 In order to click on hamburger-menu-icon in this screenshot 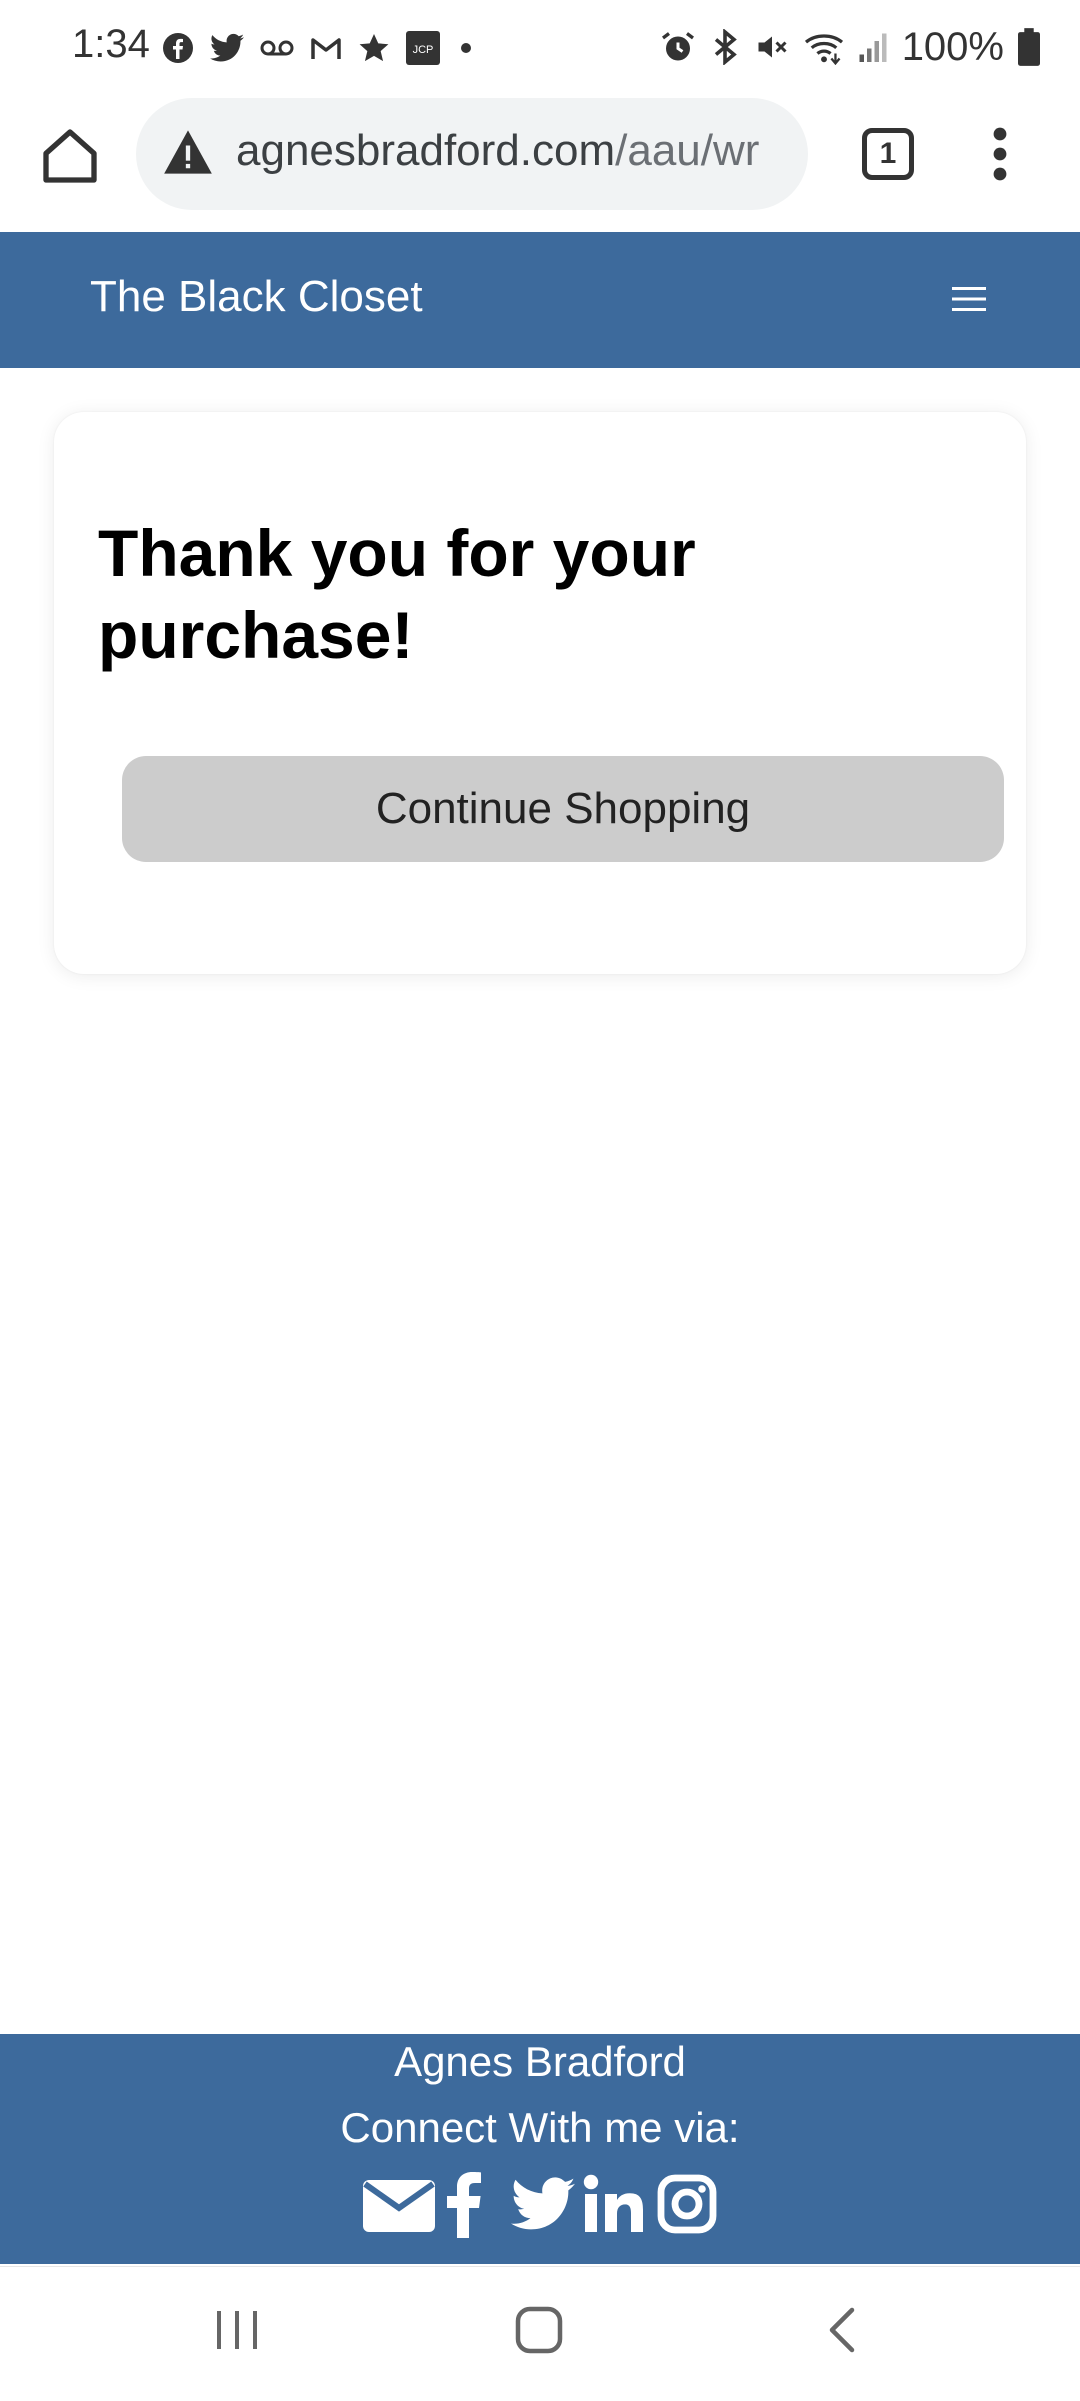, I will do `click(969, 299)`.